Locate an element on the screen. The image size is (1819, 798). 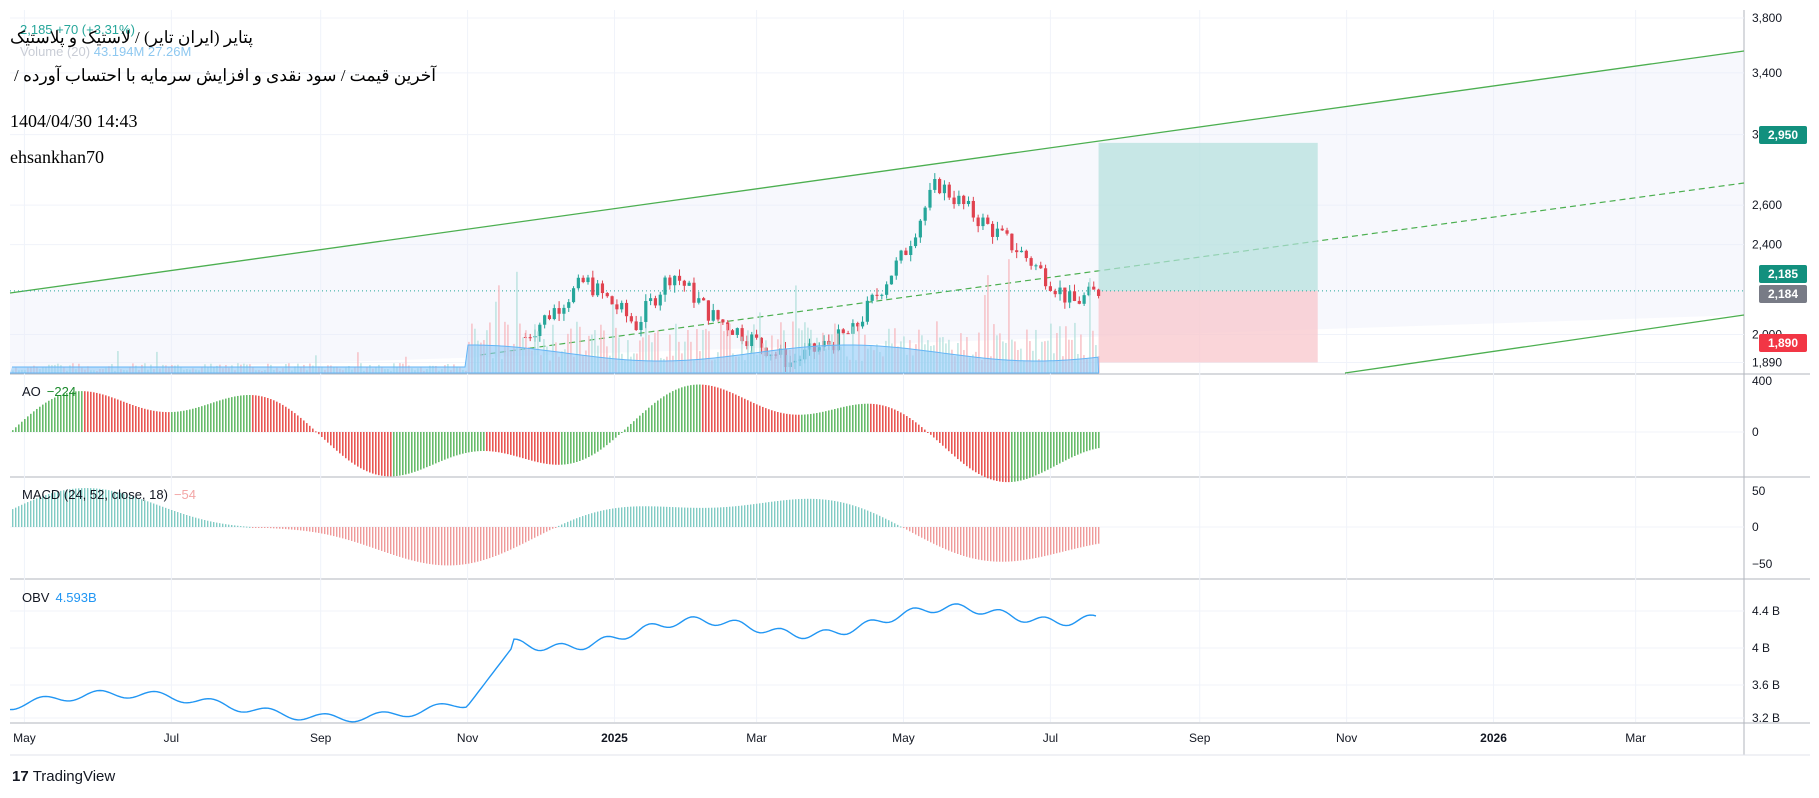
time-tick-label: Mar is located at coordinates (1635, 738).